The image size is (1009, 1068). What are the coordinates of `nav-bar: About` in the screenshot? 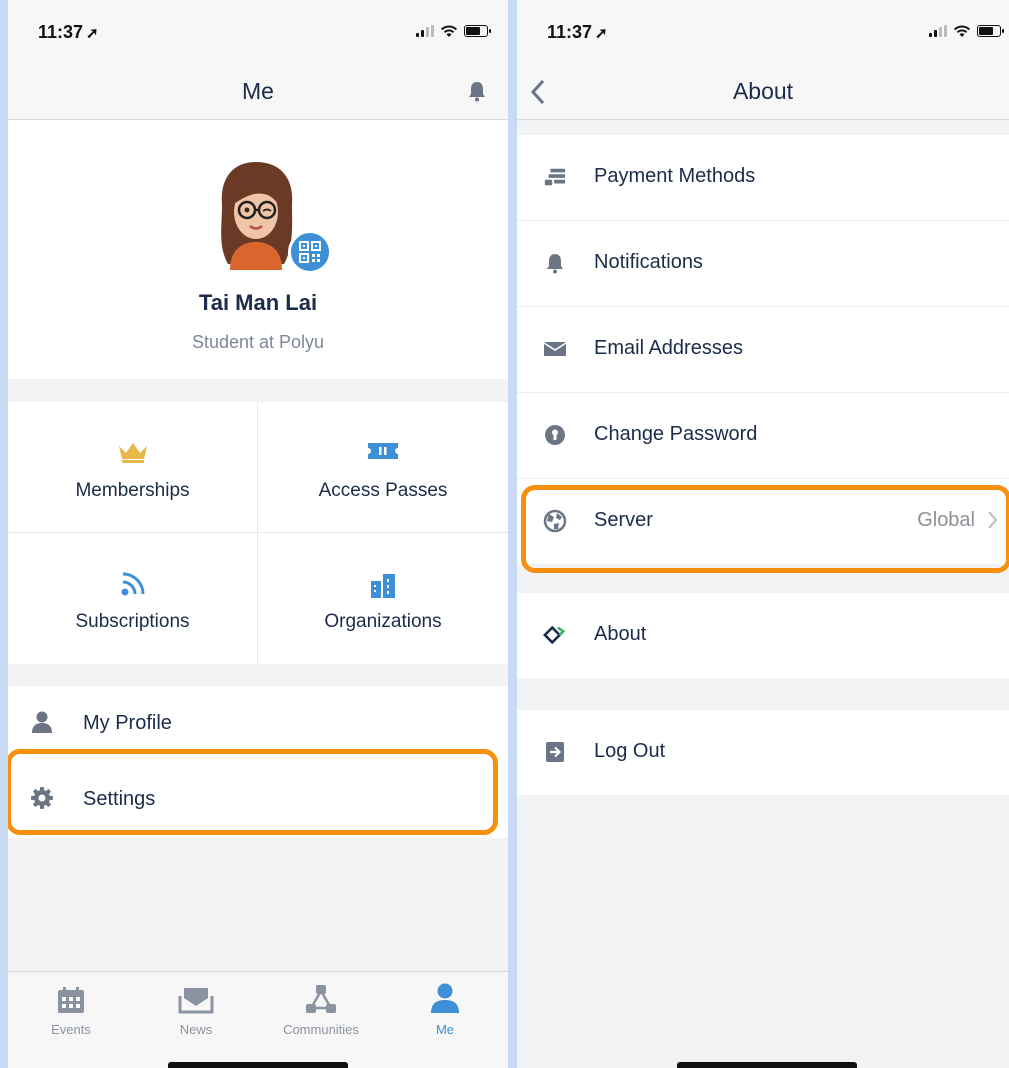 It's located at (763, 92).